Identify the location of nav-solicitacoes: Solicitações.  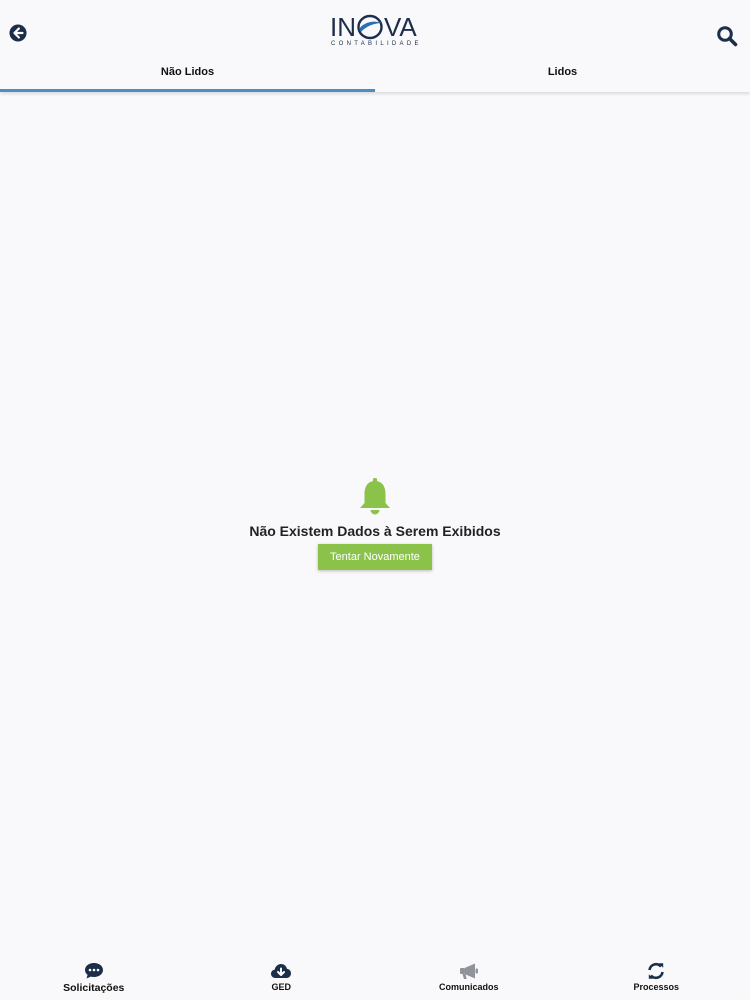
(94, 978).